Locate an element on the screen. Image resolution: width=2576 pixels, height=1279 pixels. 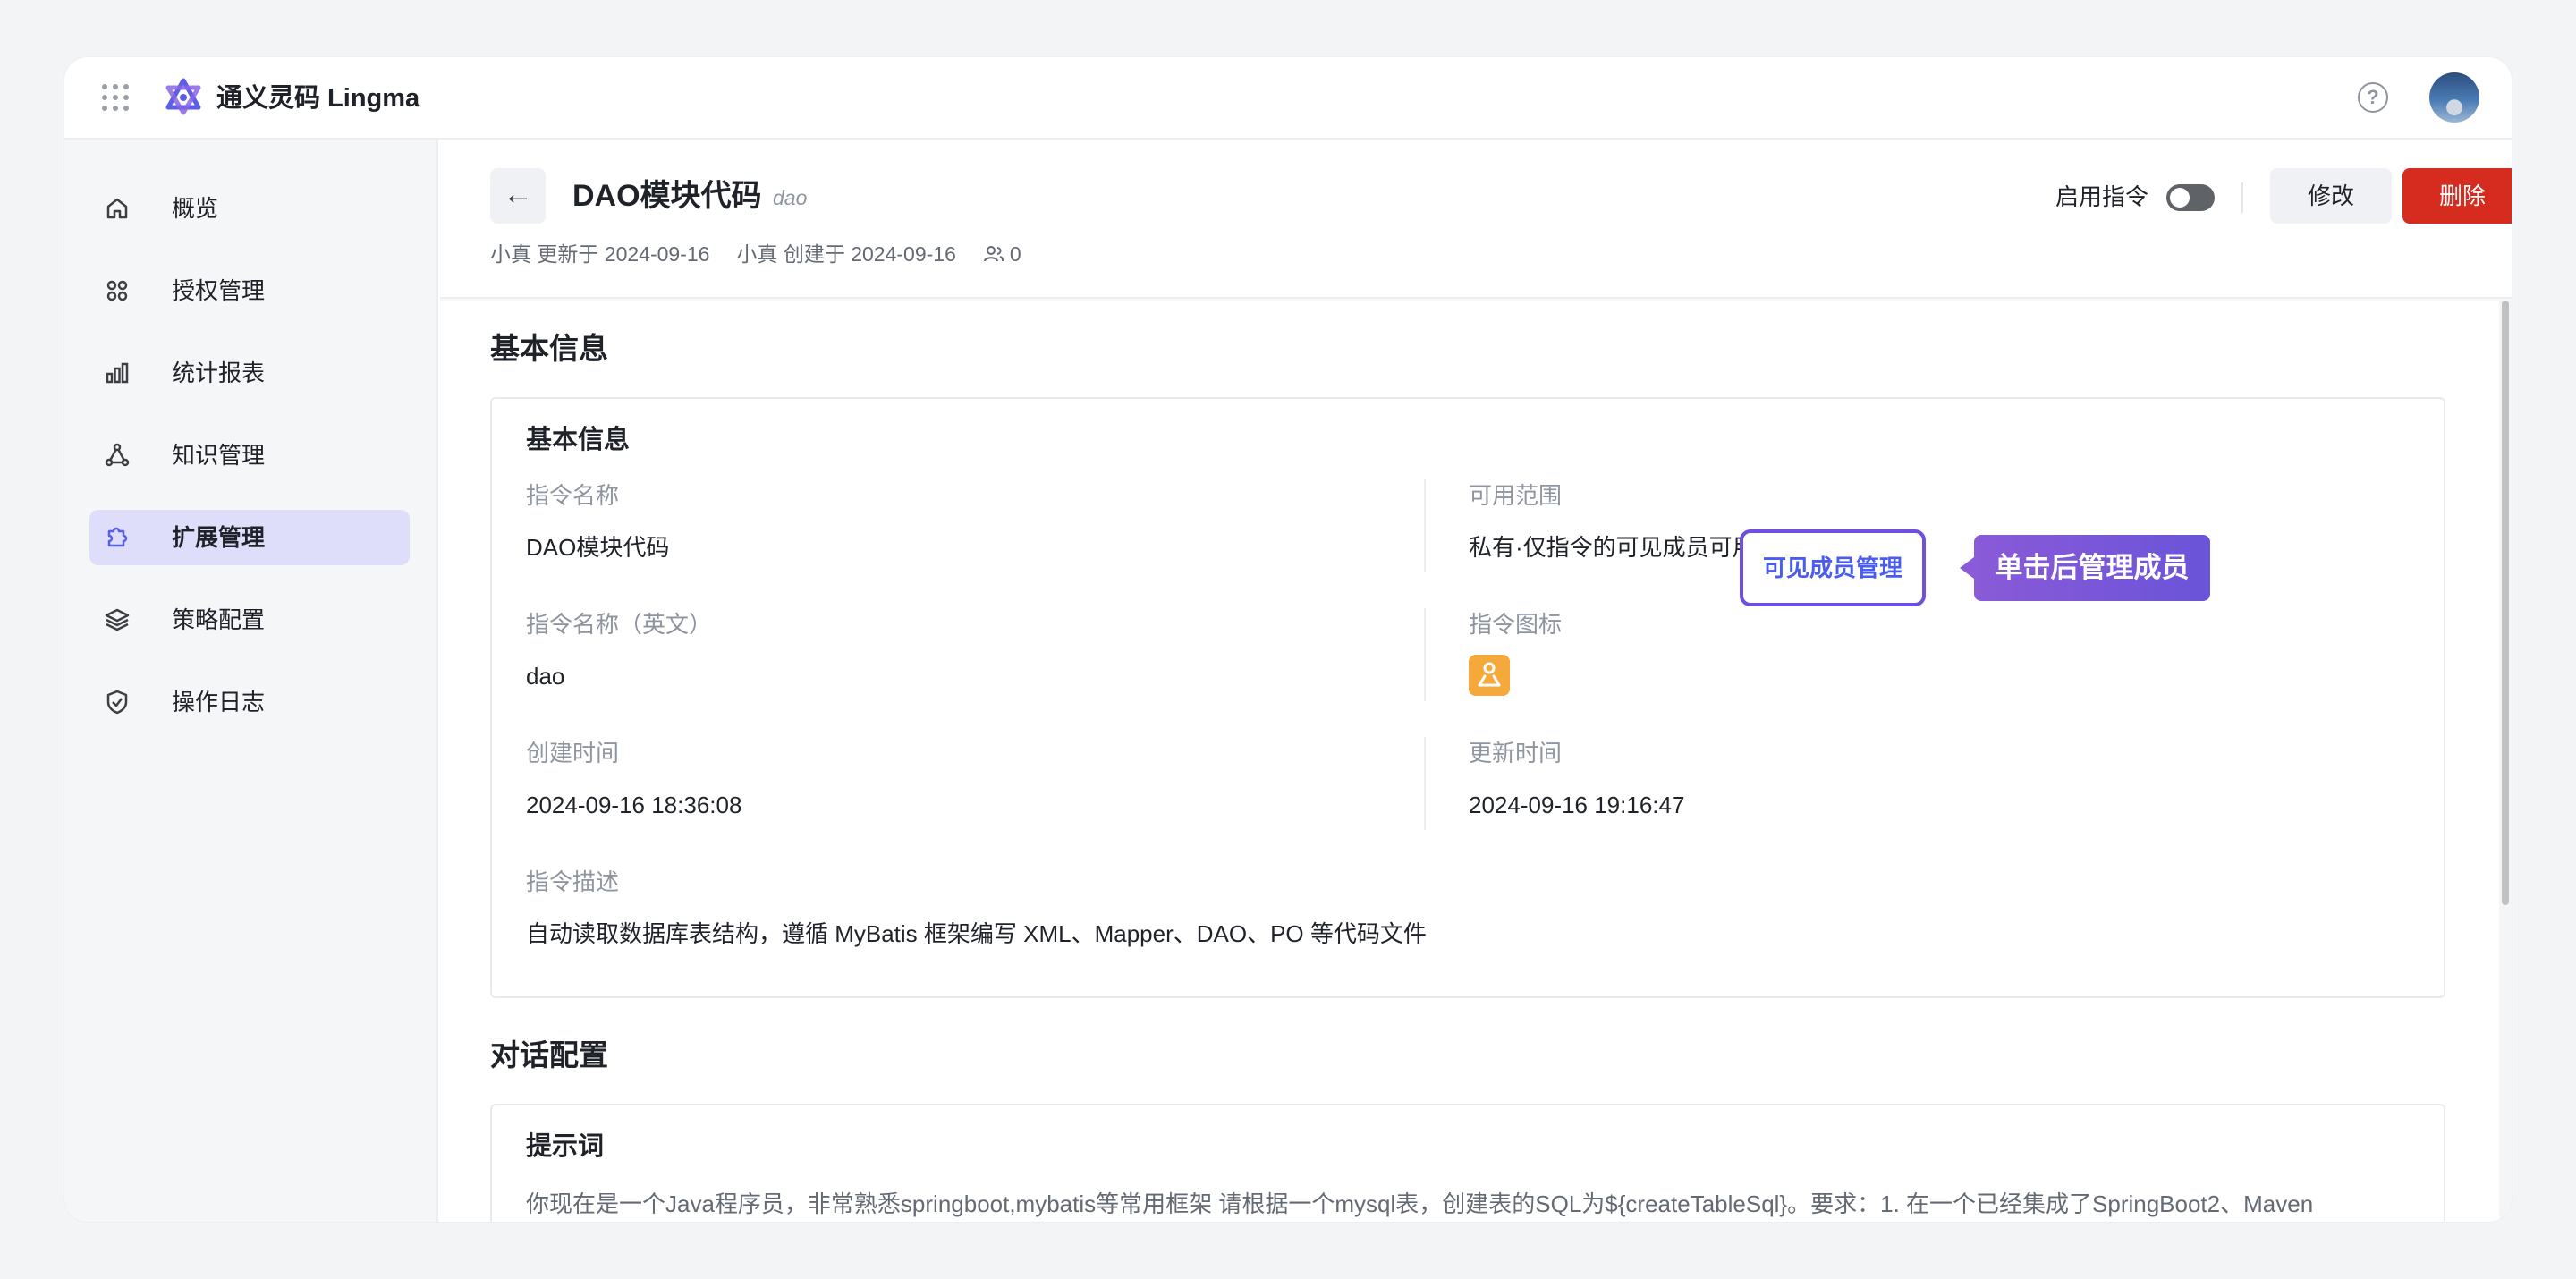
layers-icon is located at coordinates (117, 619).